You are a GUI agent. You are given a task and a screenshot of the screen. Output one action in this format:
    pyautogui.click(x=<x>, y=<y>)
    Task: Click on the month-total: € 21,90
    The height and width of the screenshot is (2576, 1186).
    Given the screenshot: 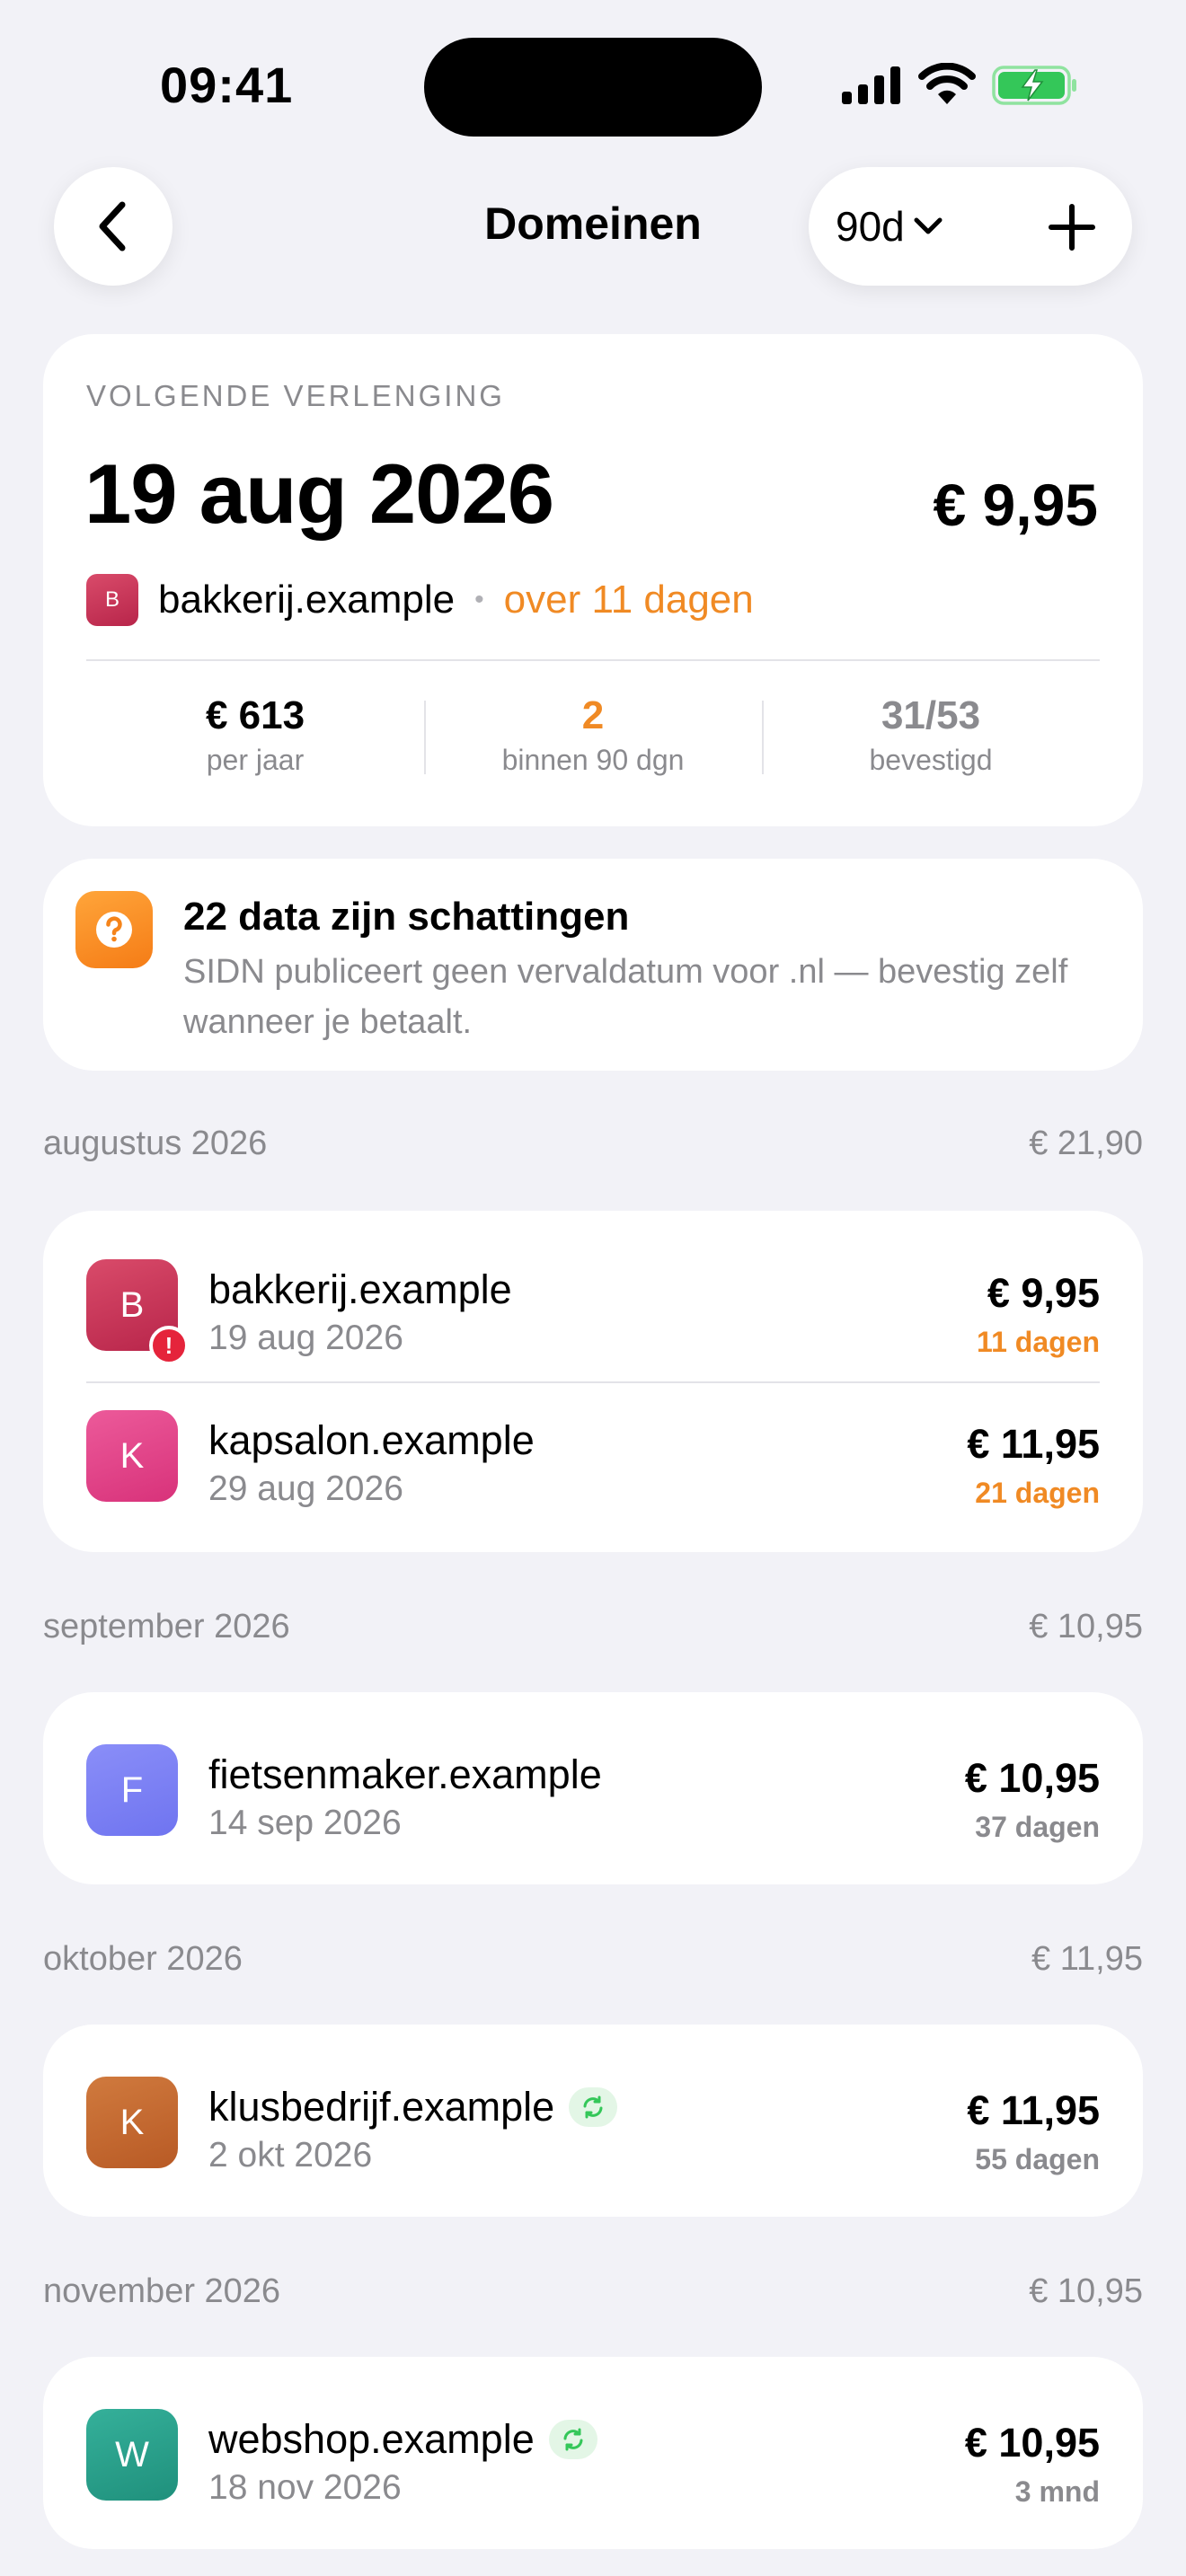 What is the action you would take?
    pyautogui.click(x=1086, y=1143)
    